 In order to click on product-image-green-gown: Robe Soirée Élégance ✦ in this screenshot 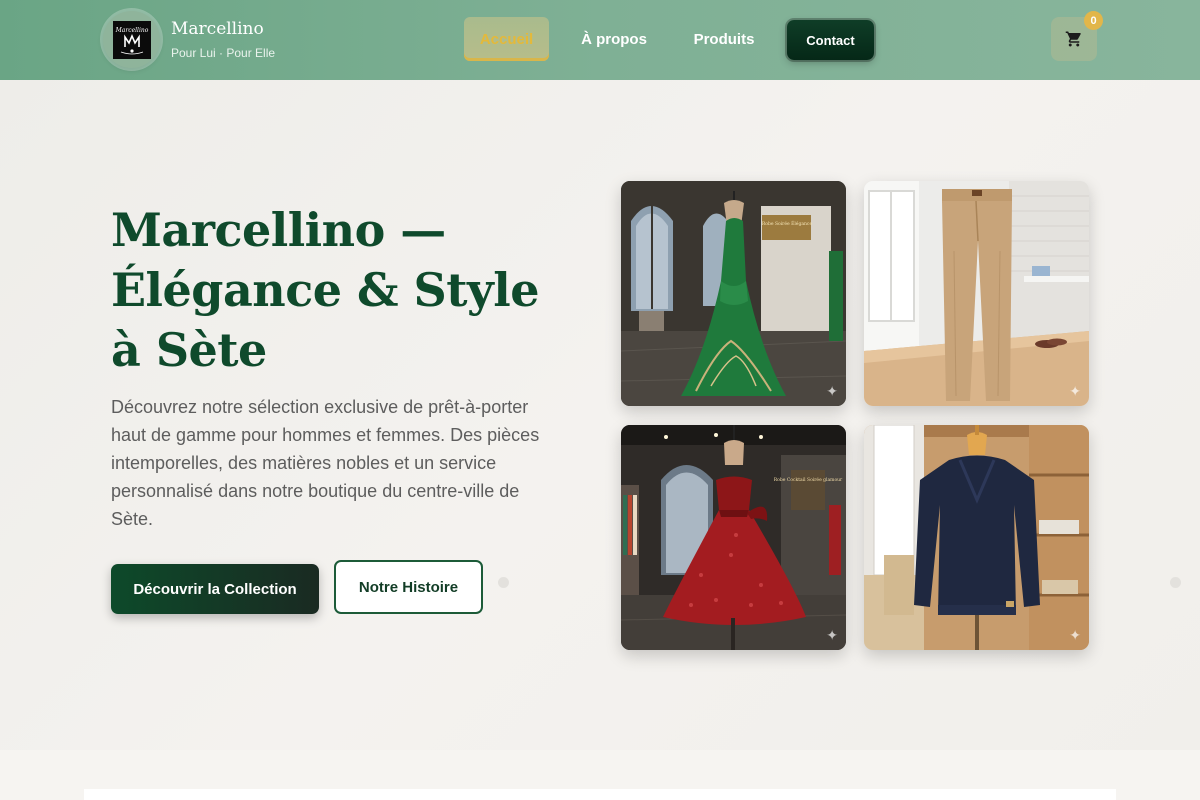, I will do `click(733, 293)`.